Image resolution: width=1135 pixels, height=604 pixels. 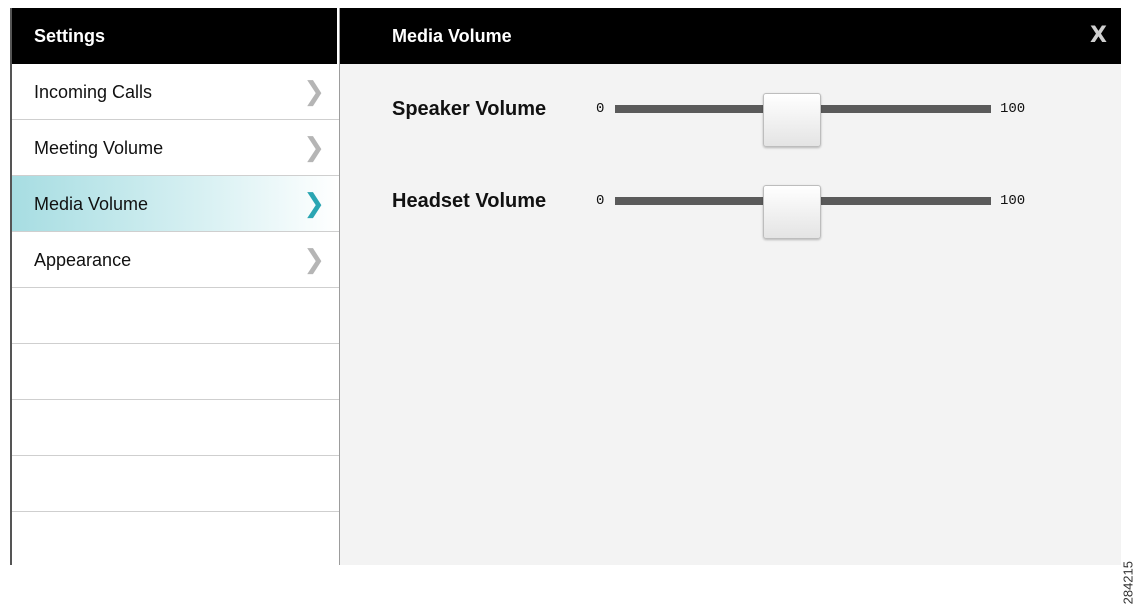 I want to click on sidebar-item-label: Incoming Calls, so click(x=93, y=92).